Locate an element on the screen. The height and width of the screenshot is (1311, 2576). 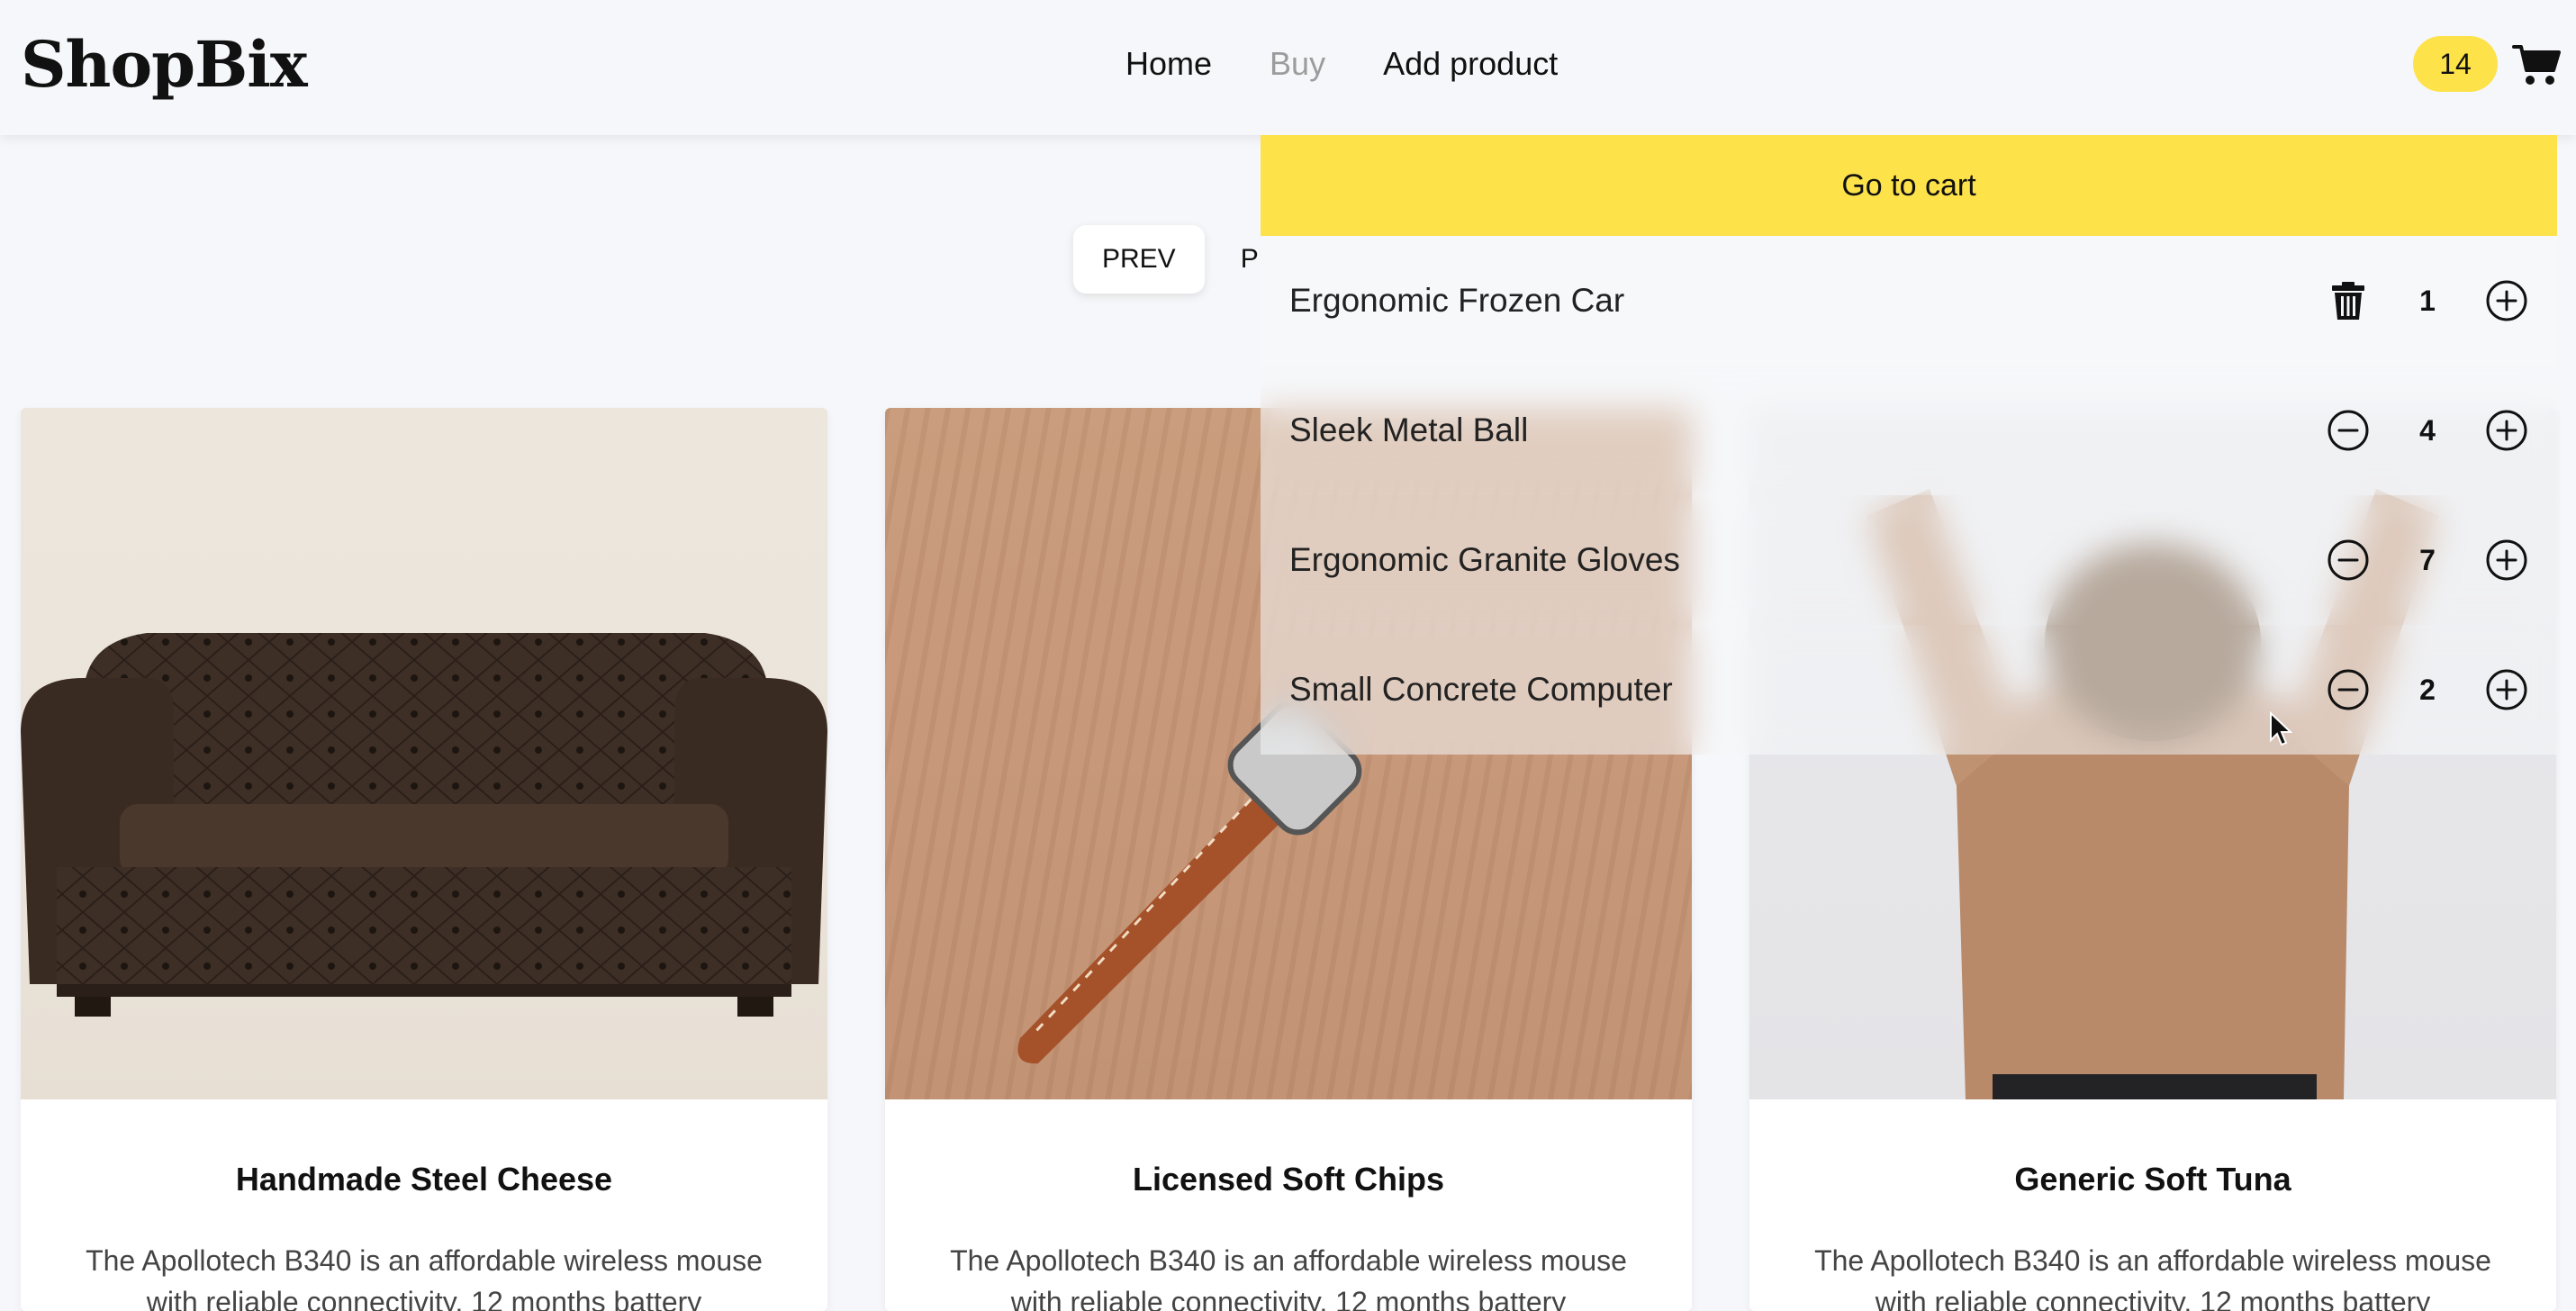
main-nav: Home Buy Add product is located at coordinates (1341, 63).